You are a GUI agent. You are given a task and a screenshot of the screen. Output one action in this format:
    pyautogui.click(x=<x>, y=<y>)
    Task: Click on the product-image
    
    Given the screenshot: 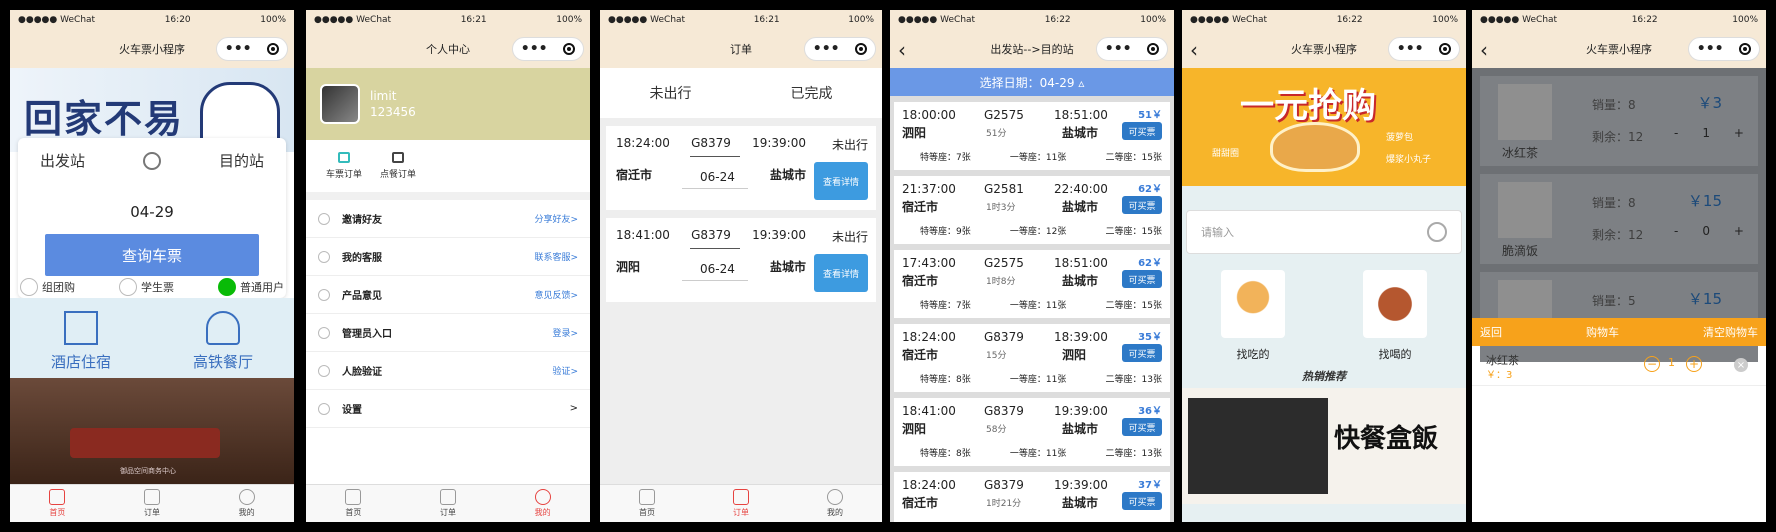 What is the action you would take?
    pyautogui.click(x=1525, y=210)
    